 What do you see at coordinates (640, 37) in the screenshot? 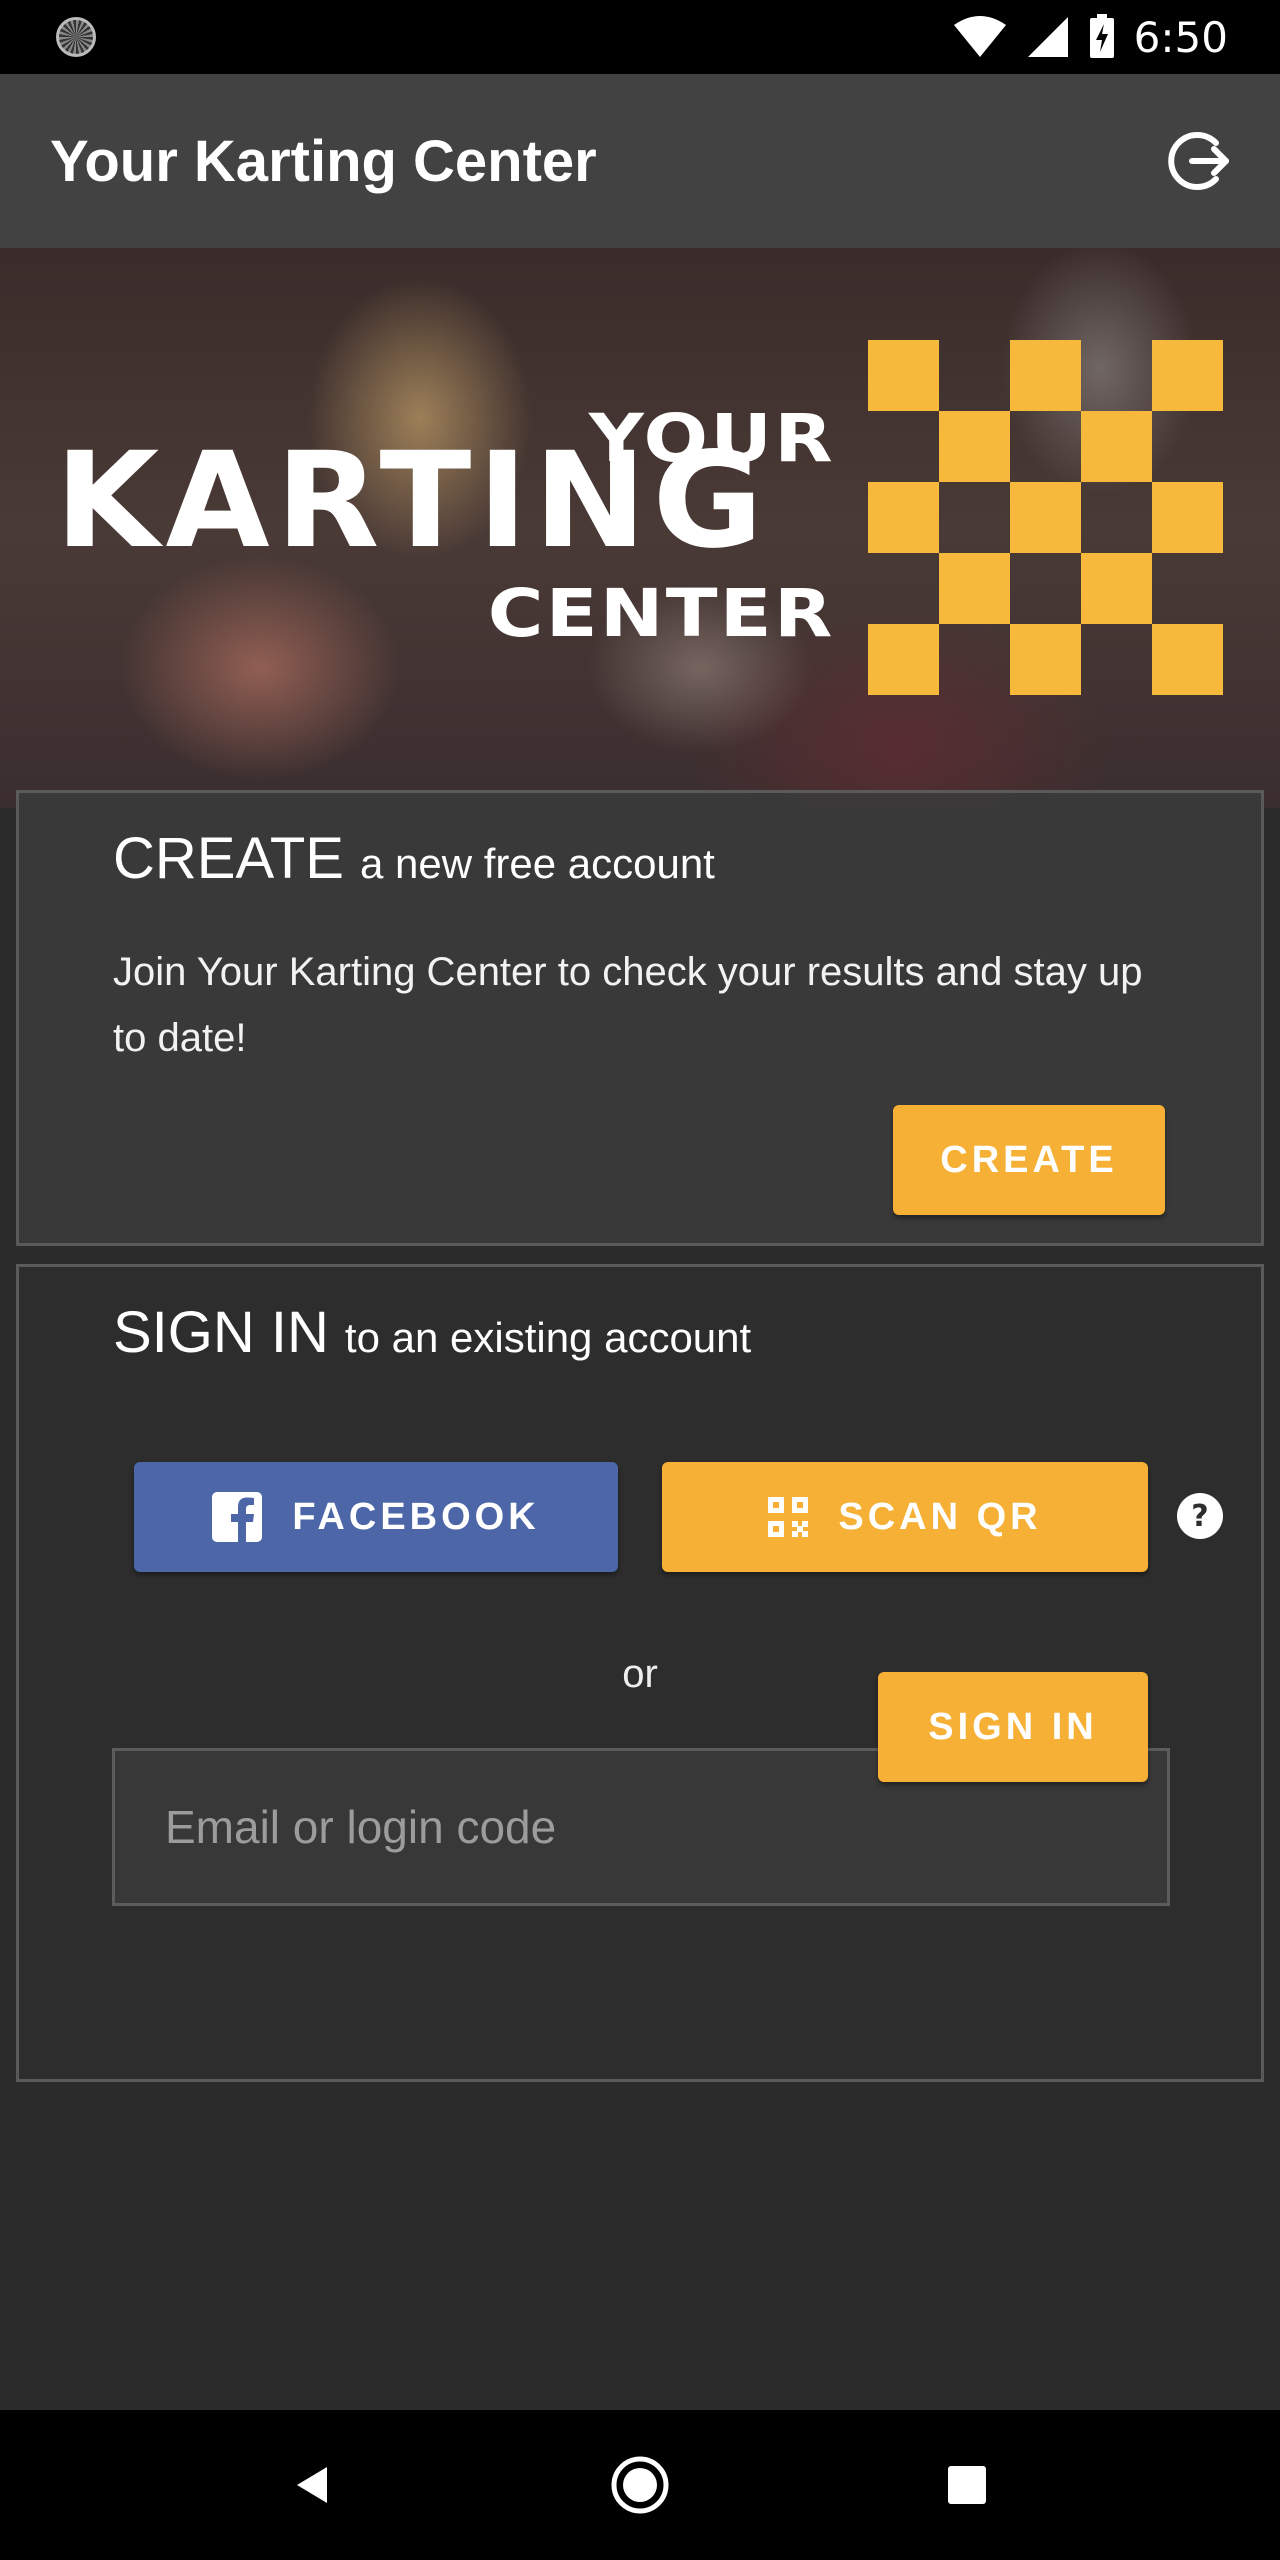
I see `status-bar: 6:50` at bounding box center [640, 37].